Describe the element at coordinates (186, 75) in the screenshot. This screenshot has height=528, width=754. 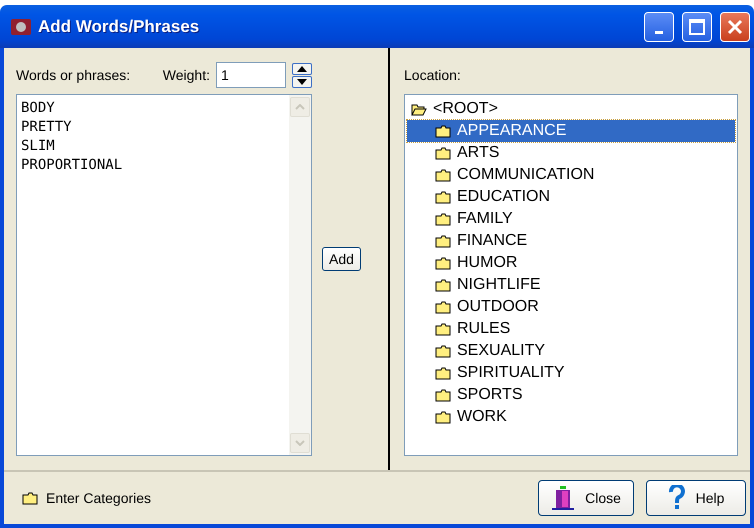
I see `weight-label: Weight:` at that location.